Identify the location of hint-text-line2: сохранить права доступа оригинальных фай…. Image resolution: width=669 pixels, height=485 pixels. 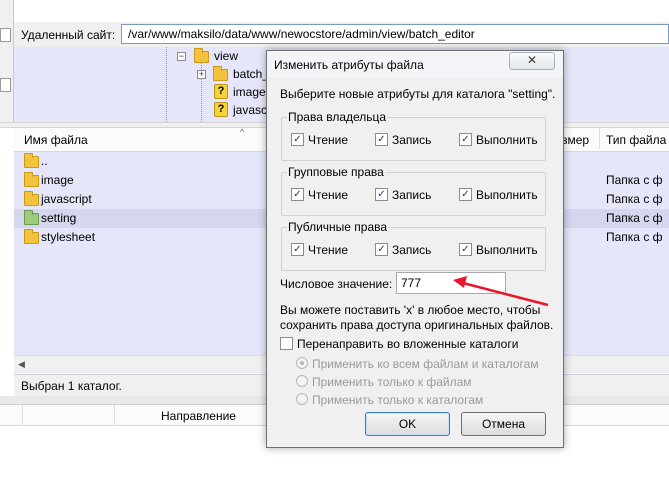
(417, 325).